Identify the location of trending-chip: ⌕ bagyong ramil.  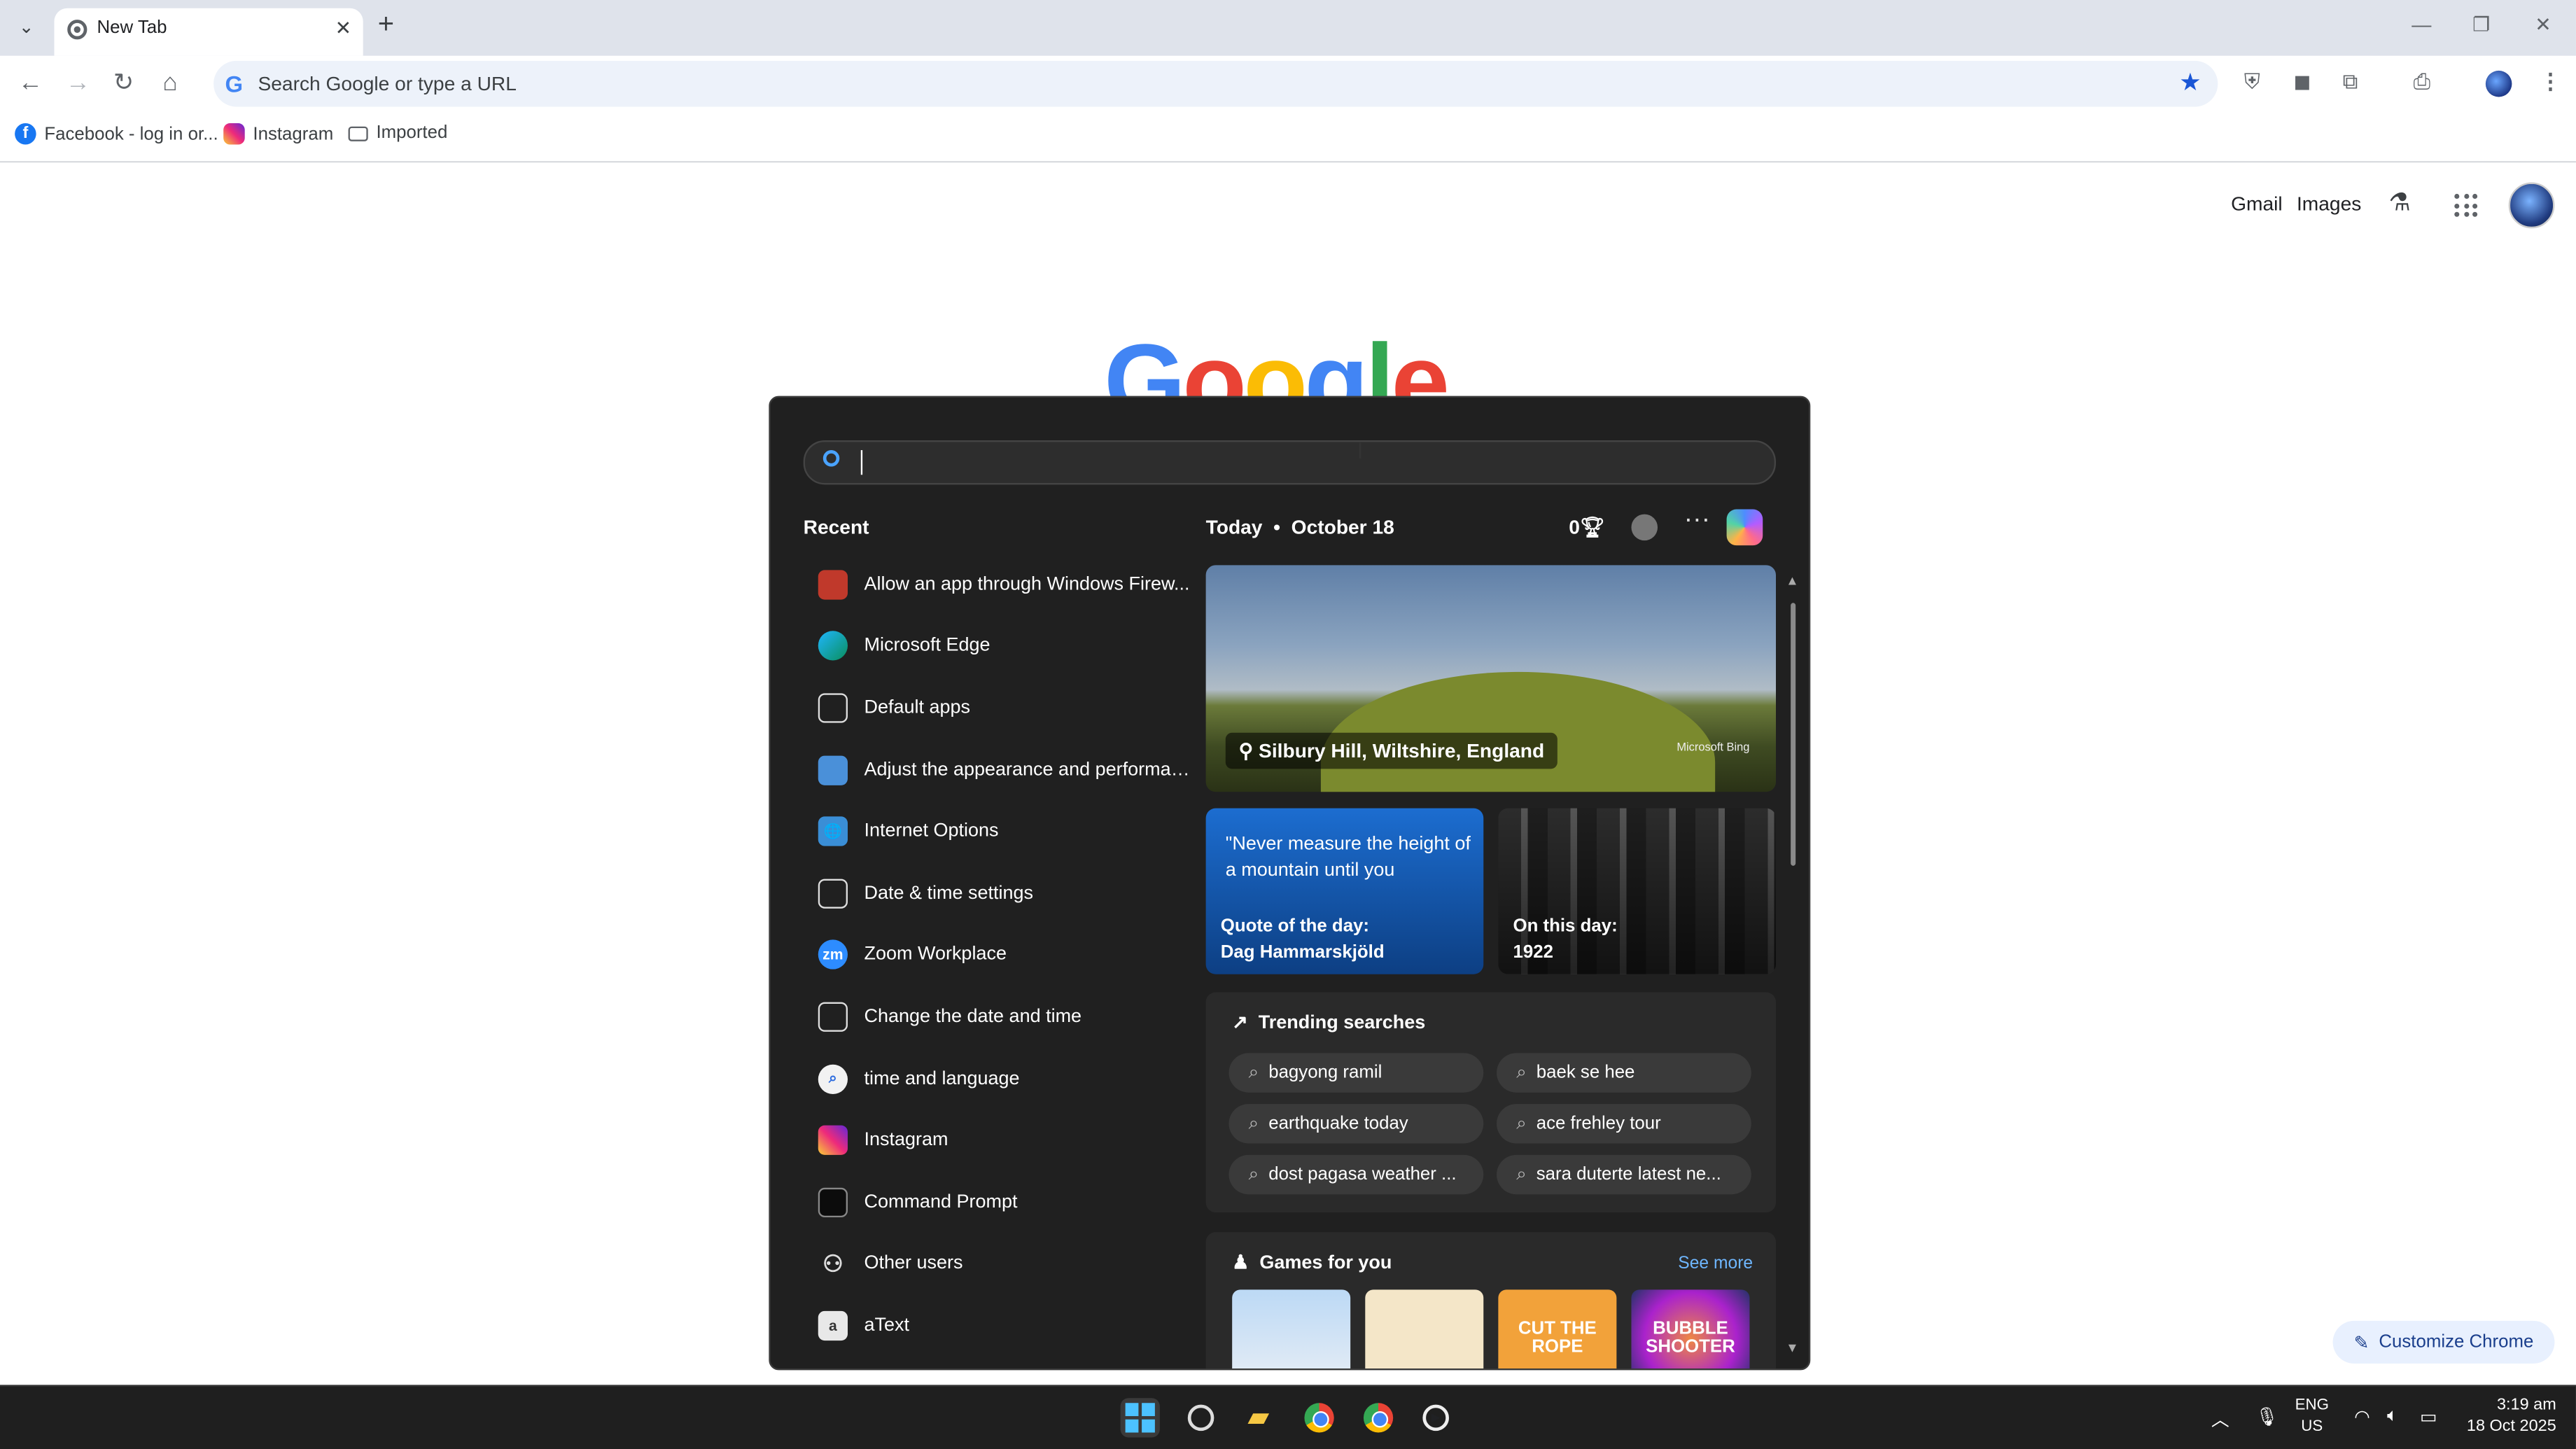
(1356, 1073).